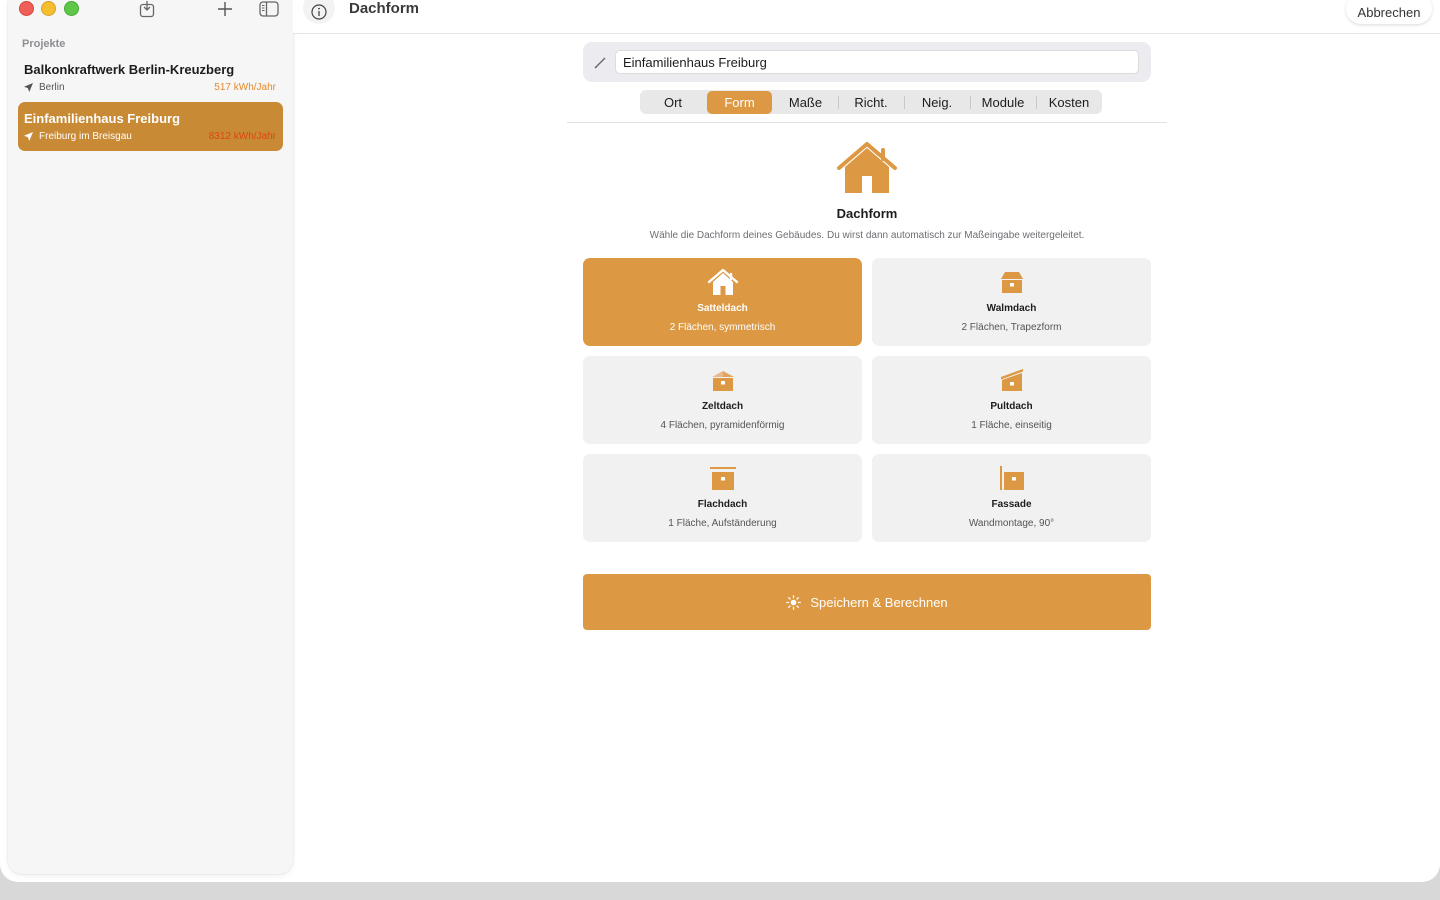  I want to click on roof-option-title: Flachdach, so click(722, 504).